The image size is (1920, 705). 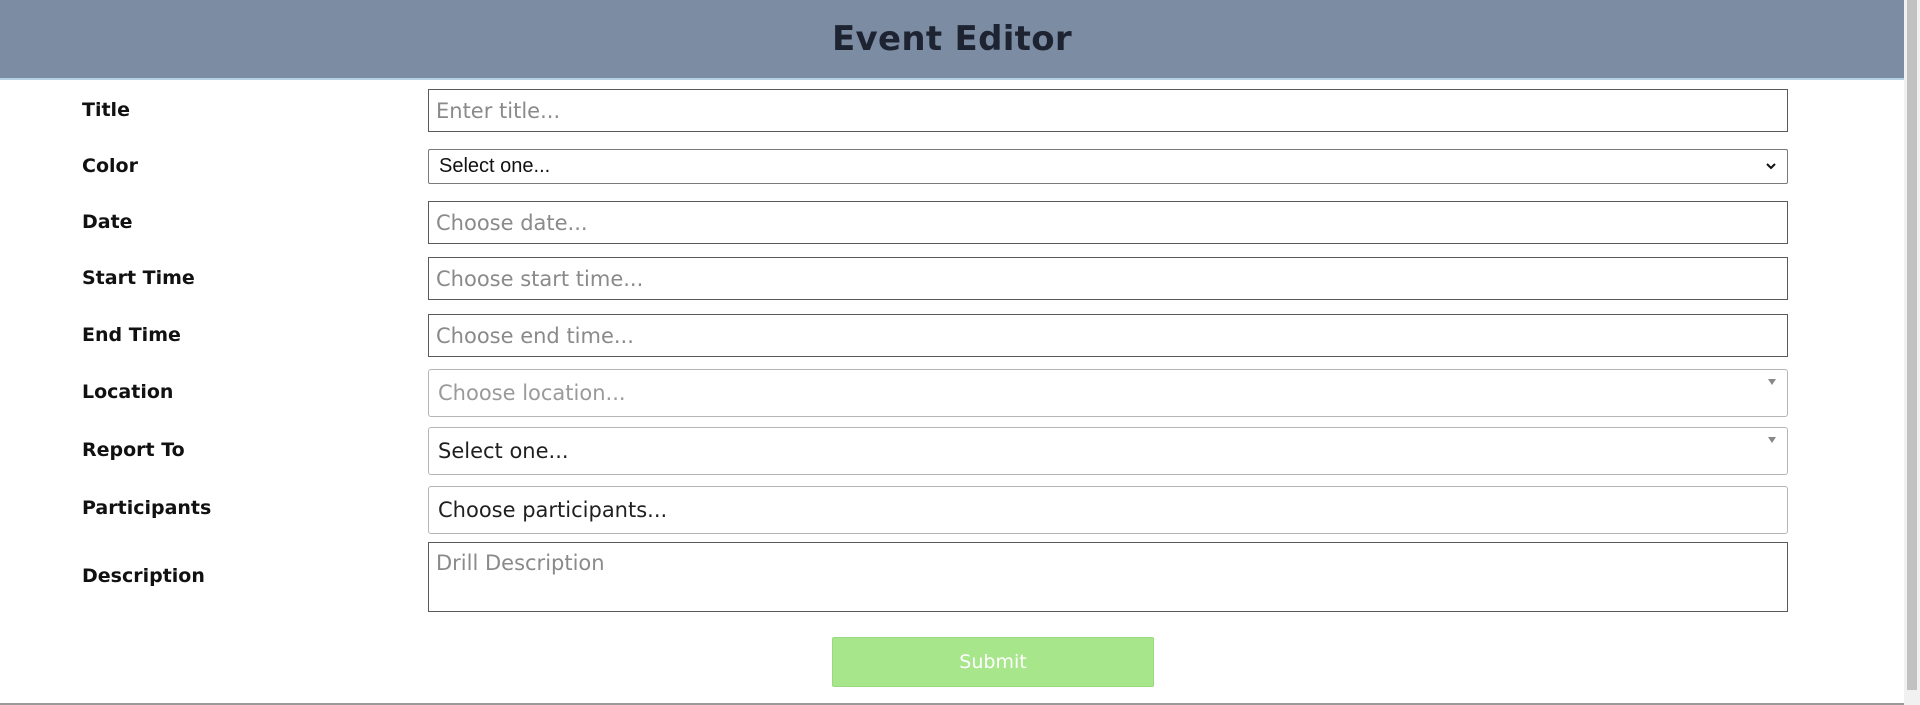 I want to click on page-title: Event Editor, so click(x=952, y=39).